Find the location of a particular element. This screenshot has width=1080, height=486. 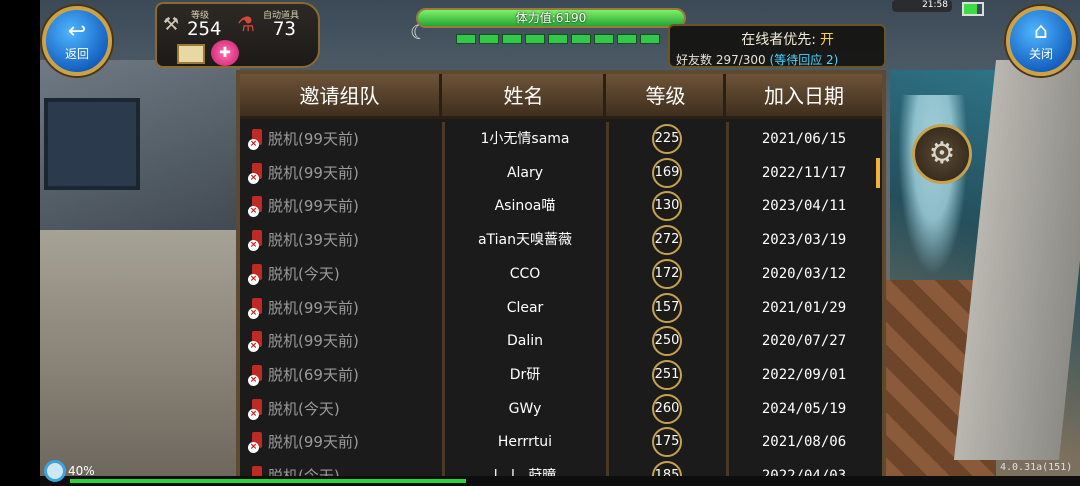

invite-status-cell: × 脱机(69天前) is located at coordinates (303, 375).